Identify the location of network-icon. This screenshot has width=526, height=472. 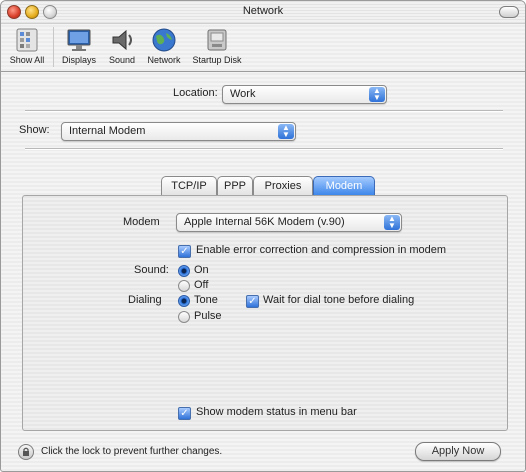
(164, 40).